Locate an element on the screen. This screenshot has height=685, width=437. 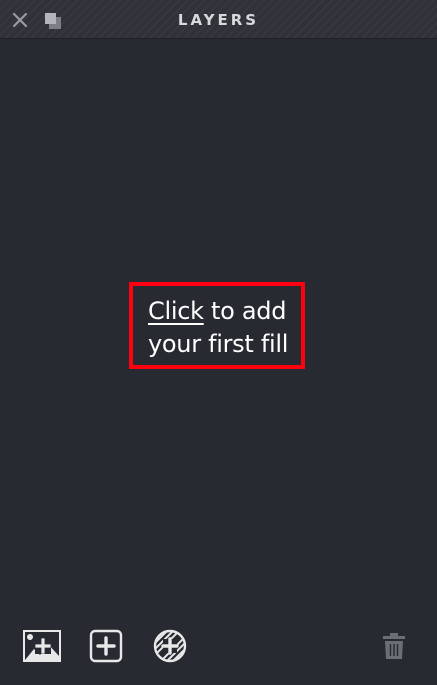
add-image-fill-icon is located at coordinates (42, 646).